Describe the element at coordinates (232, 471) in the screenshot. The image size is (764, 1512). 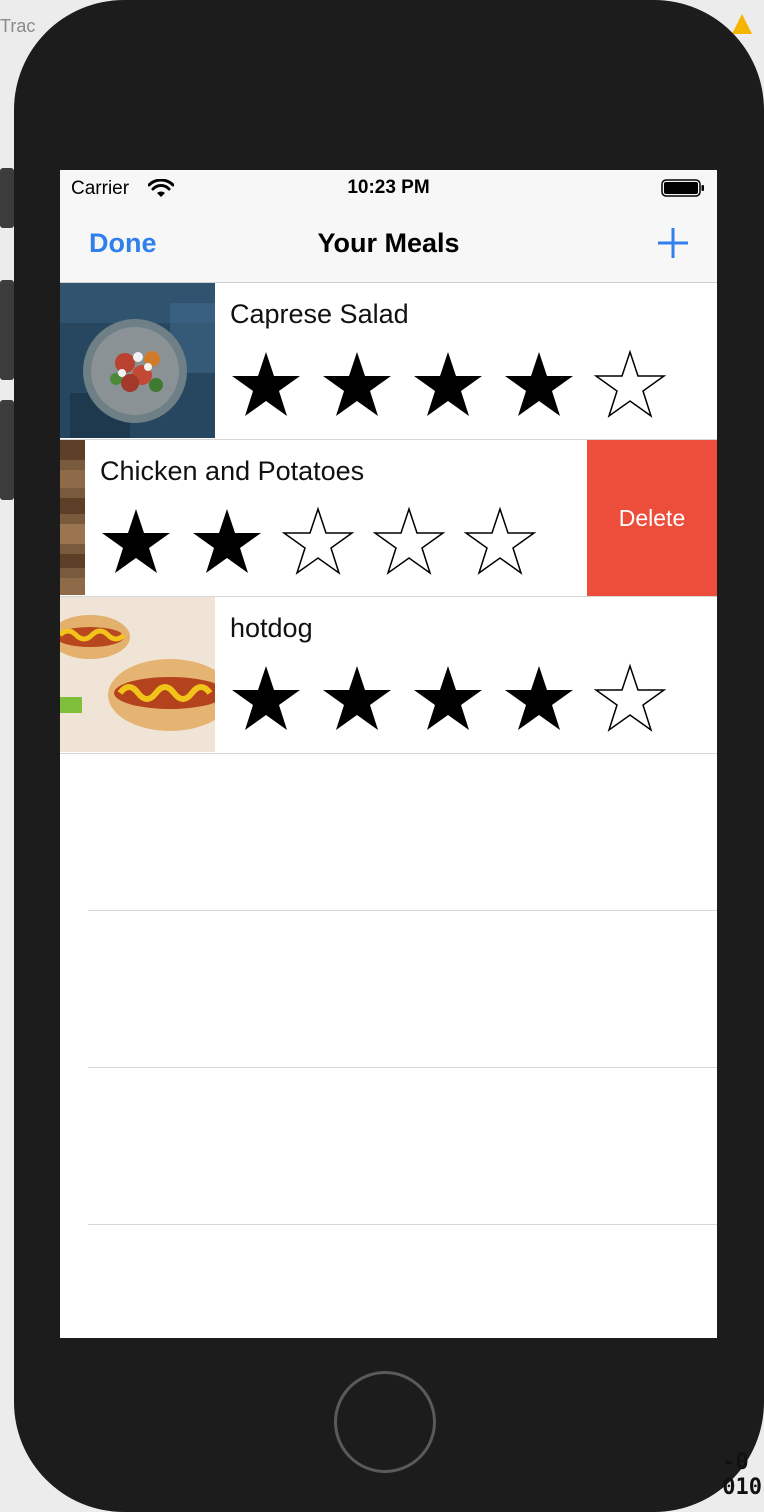
I see `meal-name: Chicken and Potatoes` at that location.